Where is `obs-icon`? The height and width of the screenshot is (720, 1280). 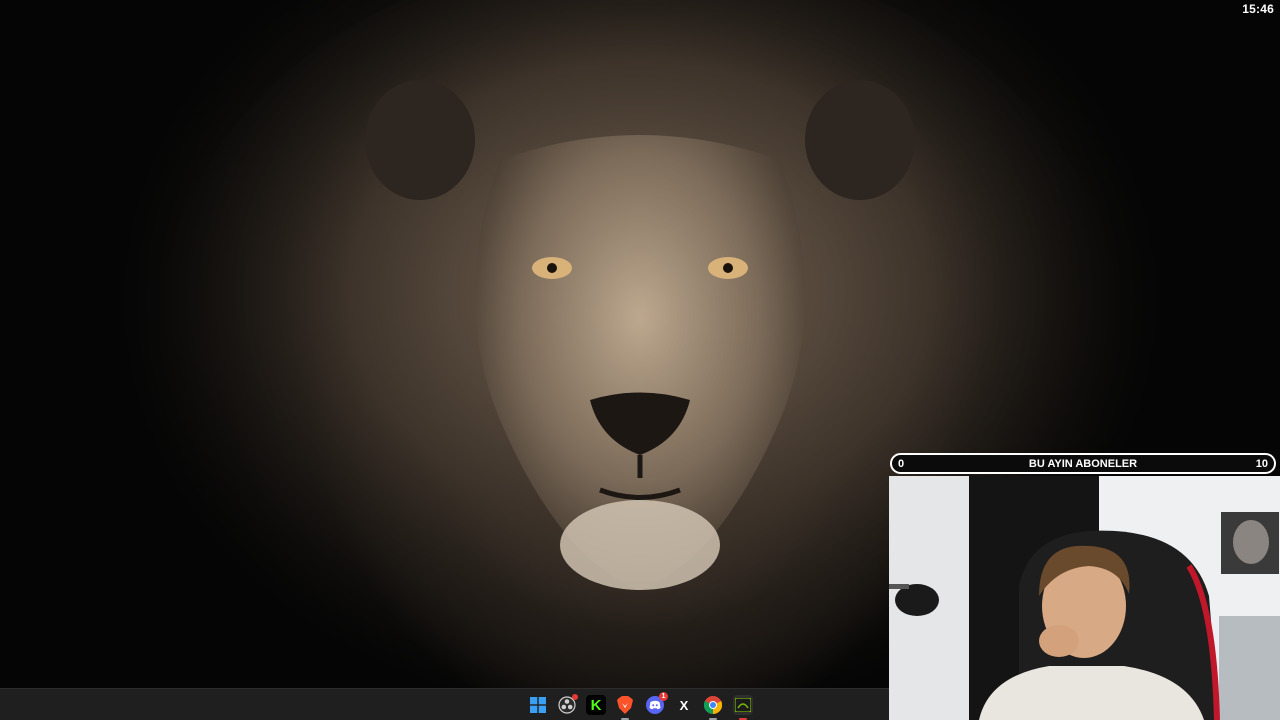 obs-icon is located at coordinates (567, 704).